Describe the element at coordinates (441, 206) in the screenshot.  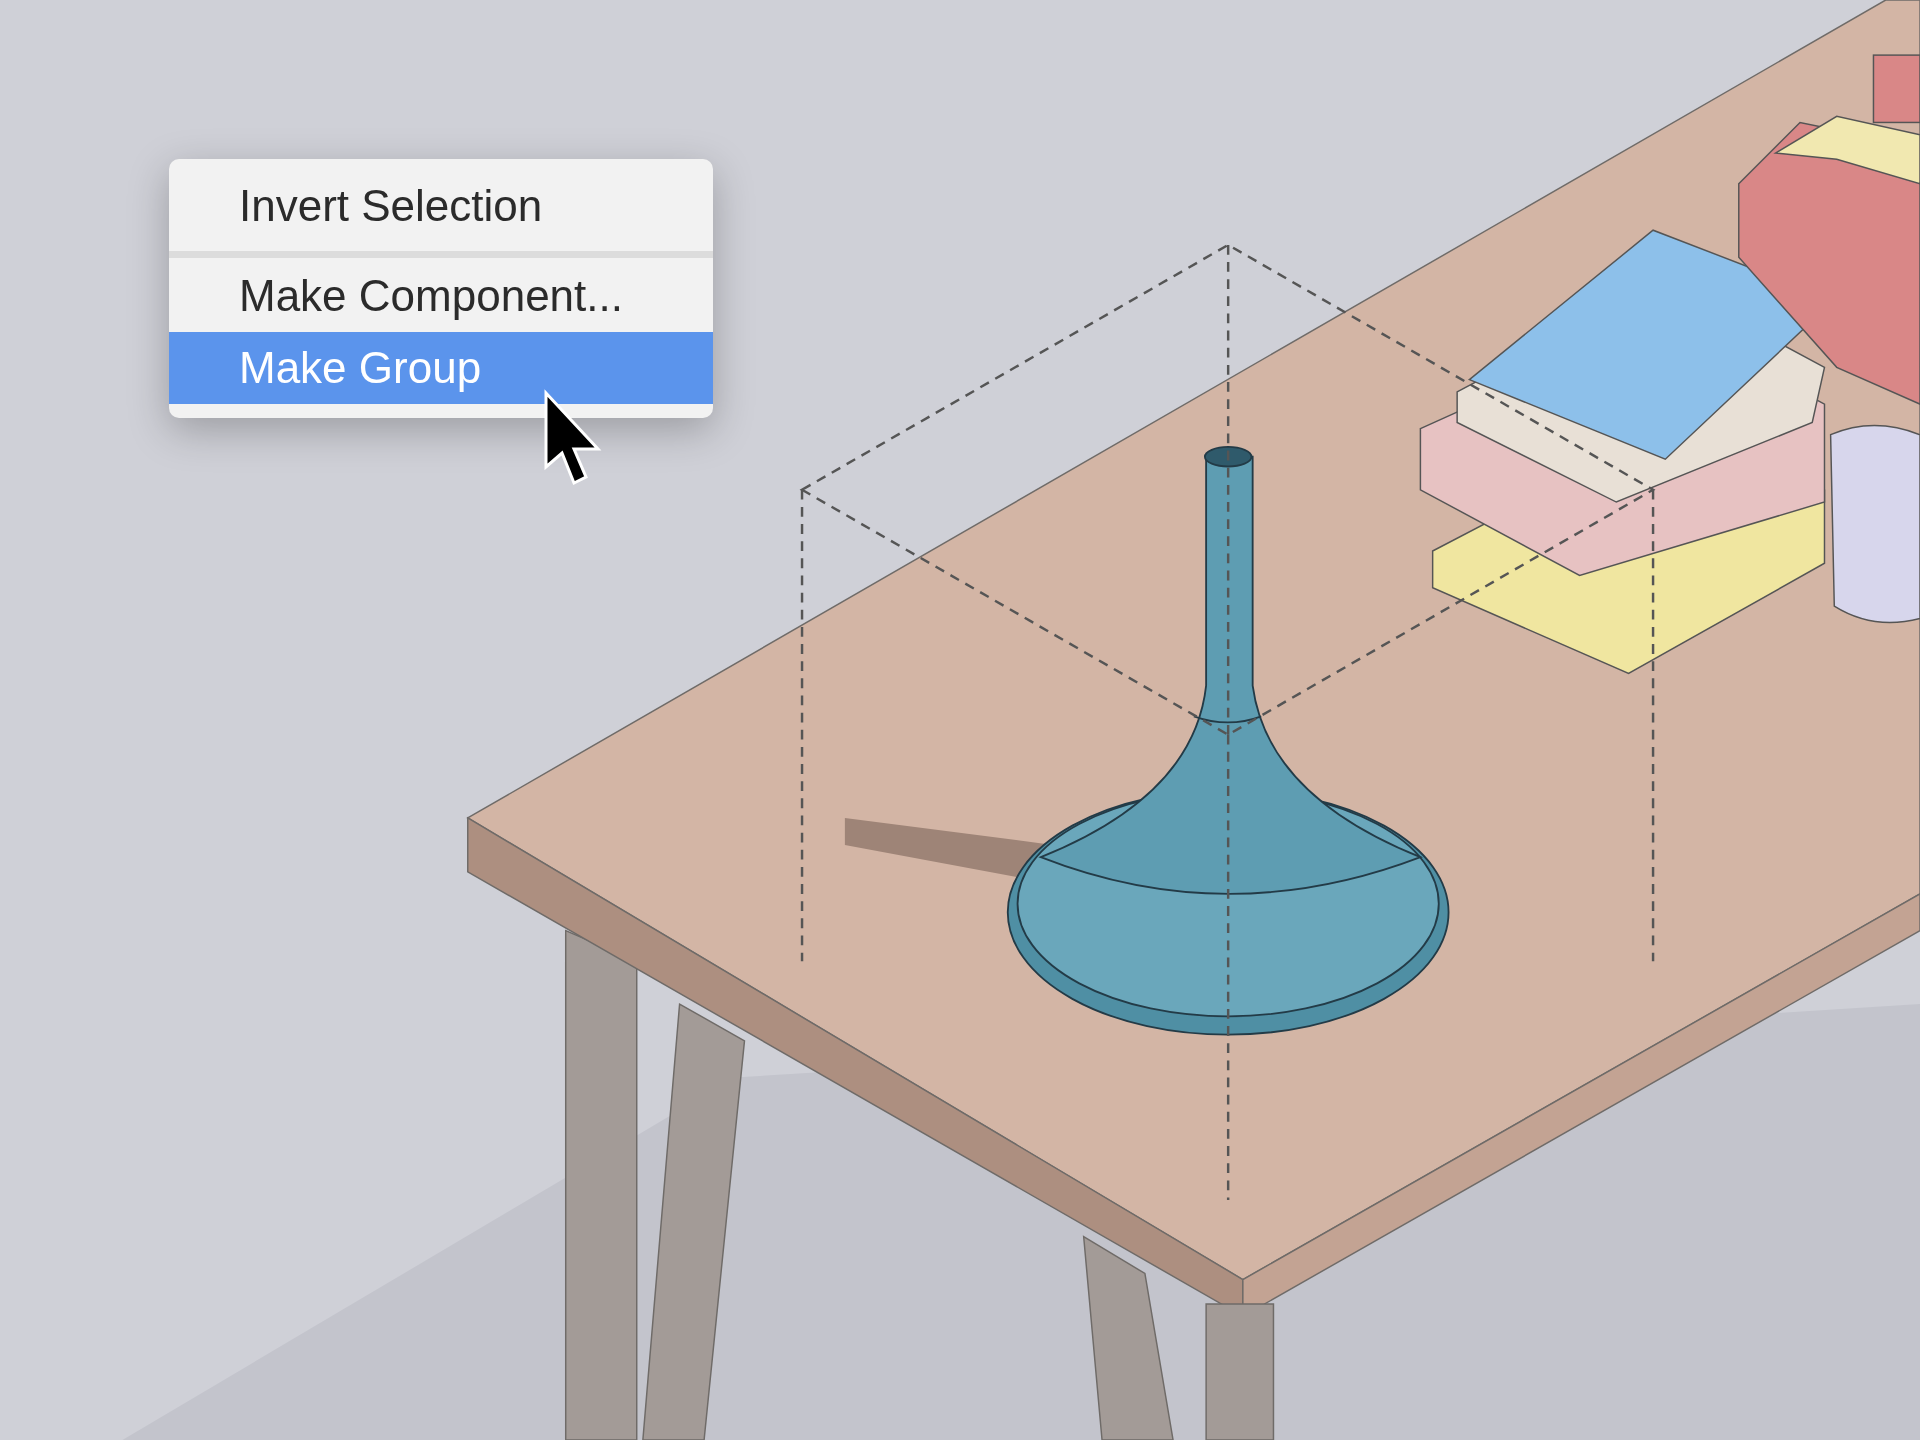
I see `menu-item: Invert Selection` at that location.